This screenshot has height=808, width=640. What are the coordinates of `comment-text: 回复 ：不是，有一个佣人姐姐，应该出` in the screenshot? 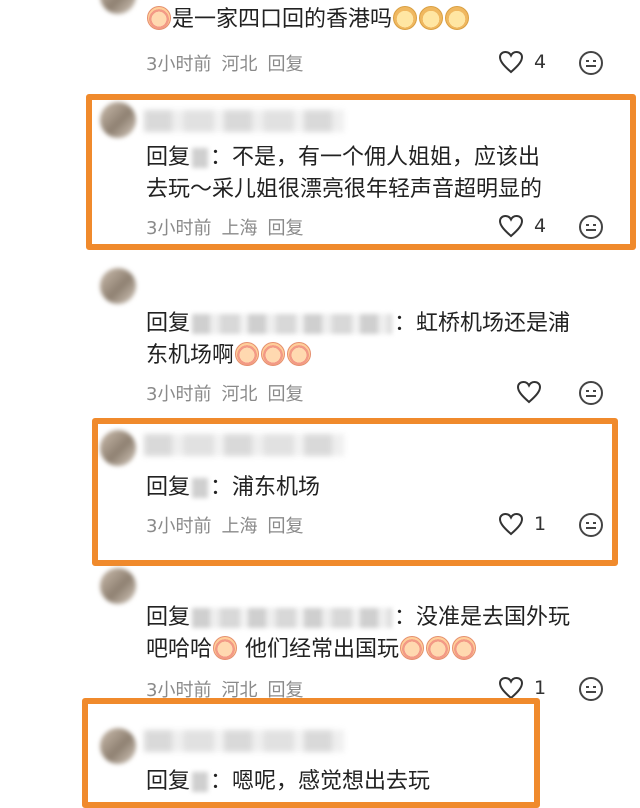 It's located at (343, 157).